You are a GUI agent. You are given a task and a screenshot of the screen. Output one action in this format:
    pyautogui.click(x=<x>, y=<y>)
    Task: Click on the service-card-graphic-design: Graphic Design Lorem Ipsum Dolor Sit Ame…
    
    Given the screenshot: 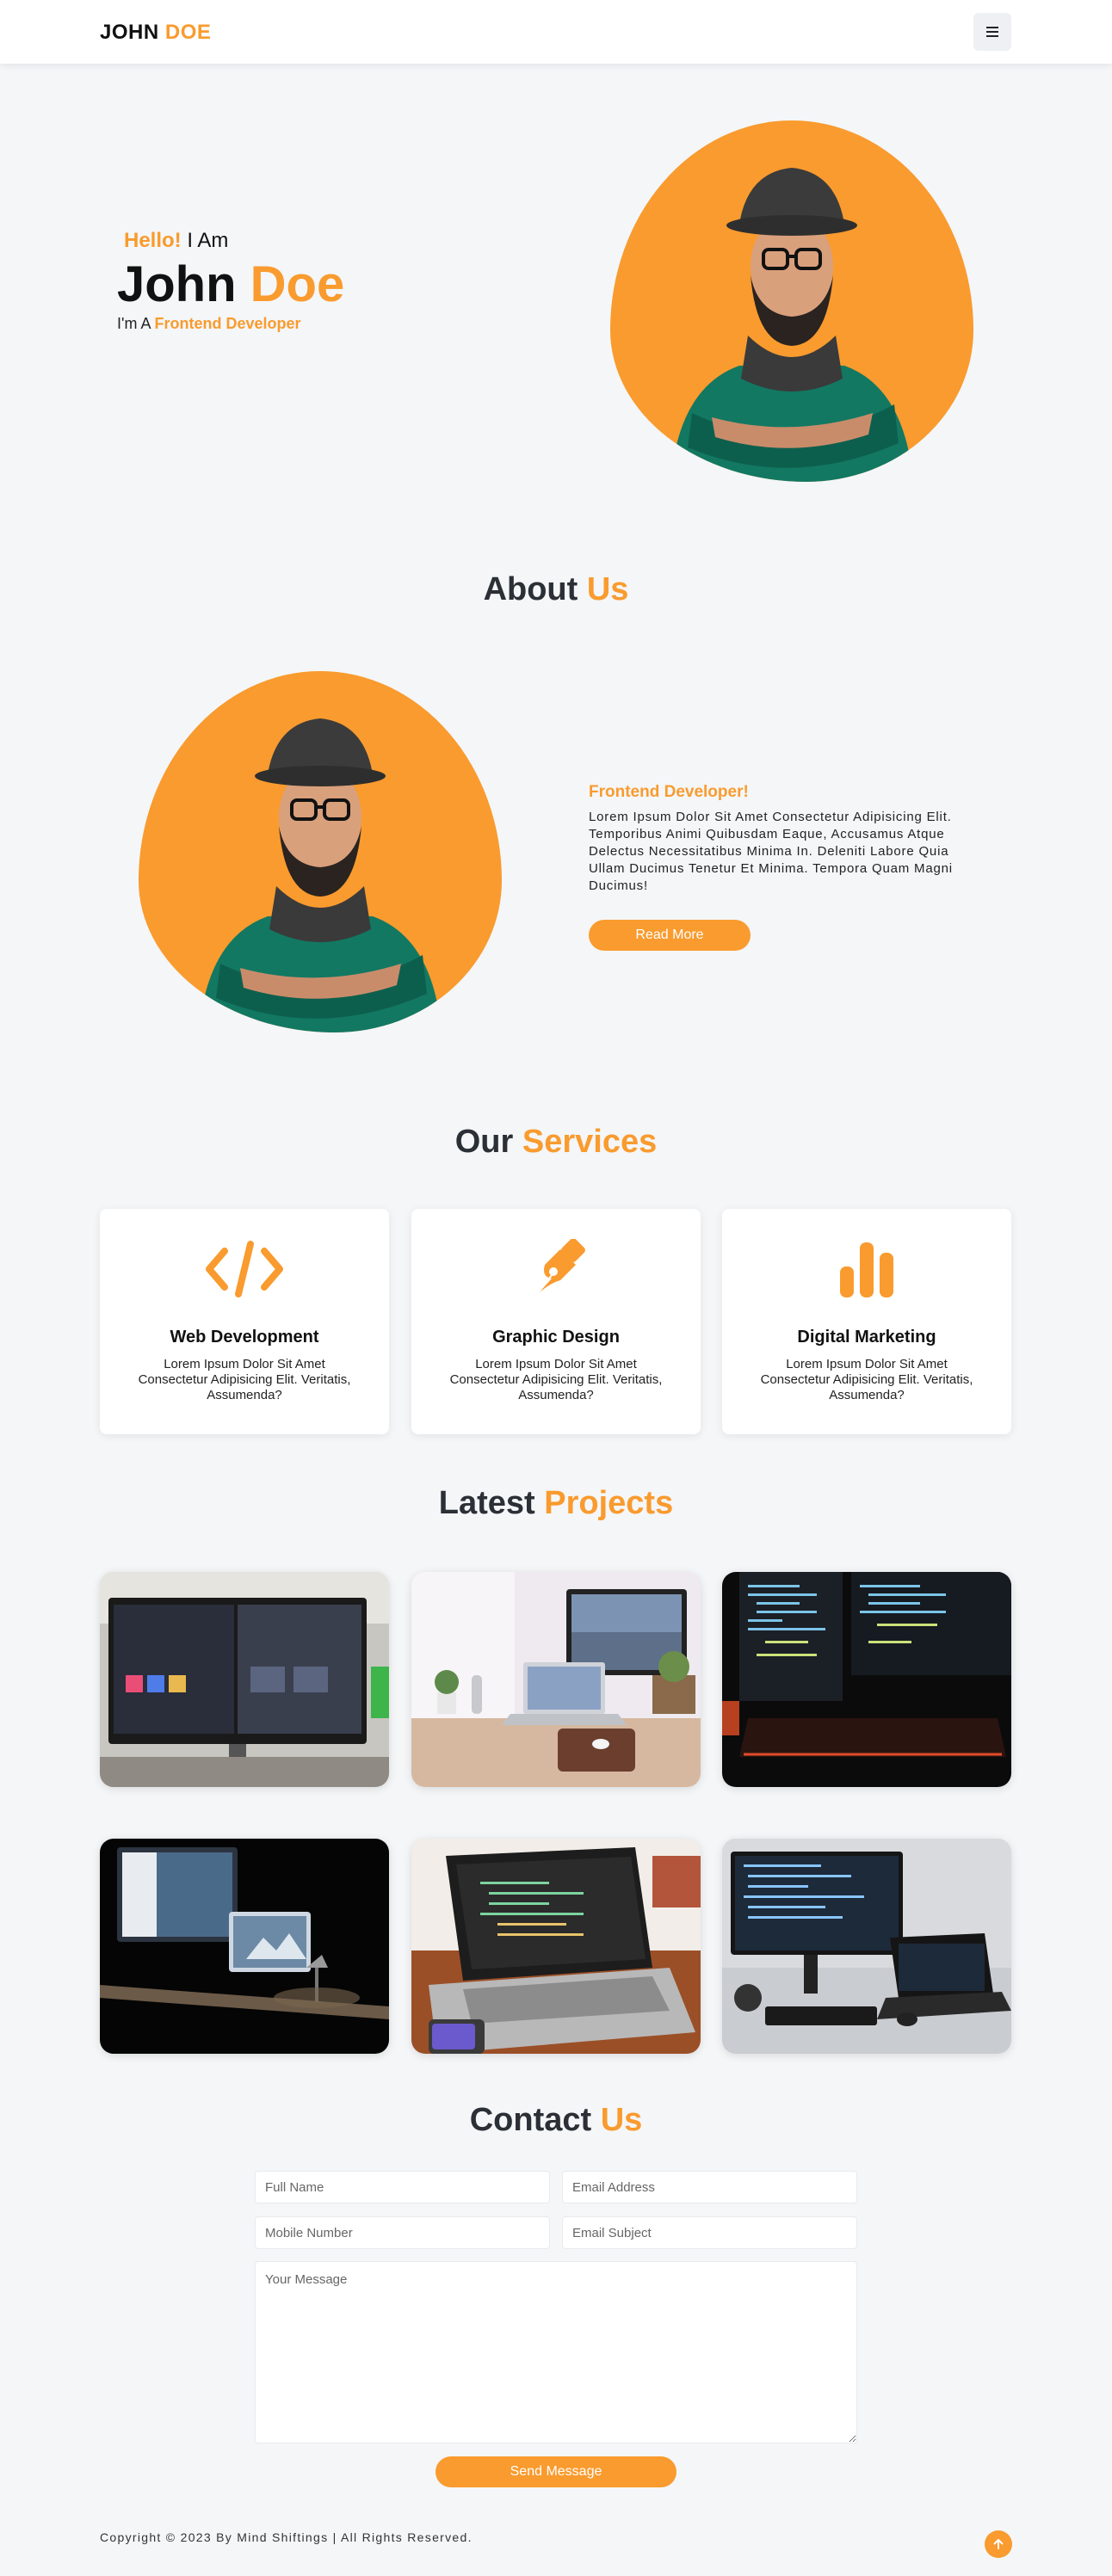 What is the action you would take?
    pyautogui.click(x=556, y=1322)
    